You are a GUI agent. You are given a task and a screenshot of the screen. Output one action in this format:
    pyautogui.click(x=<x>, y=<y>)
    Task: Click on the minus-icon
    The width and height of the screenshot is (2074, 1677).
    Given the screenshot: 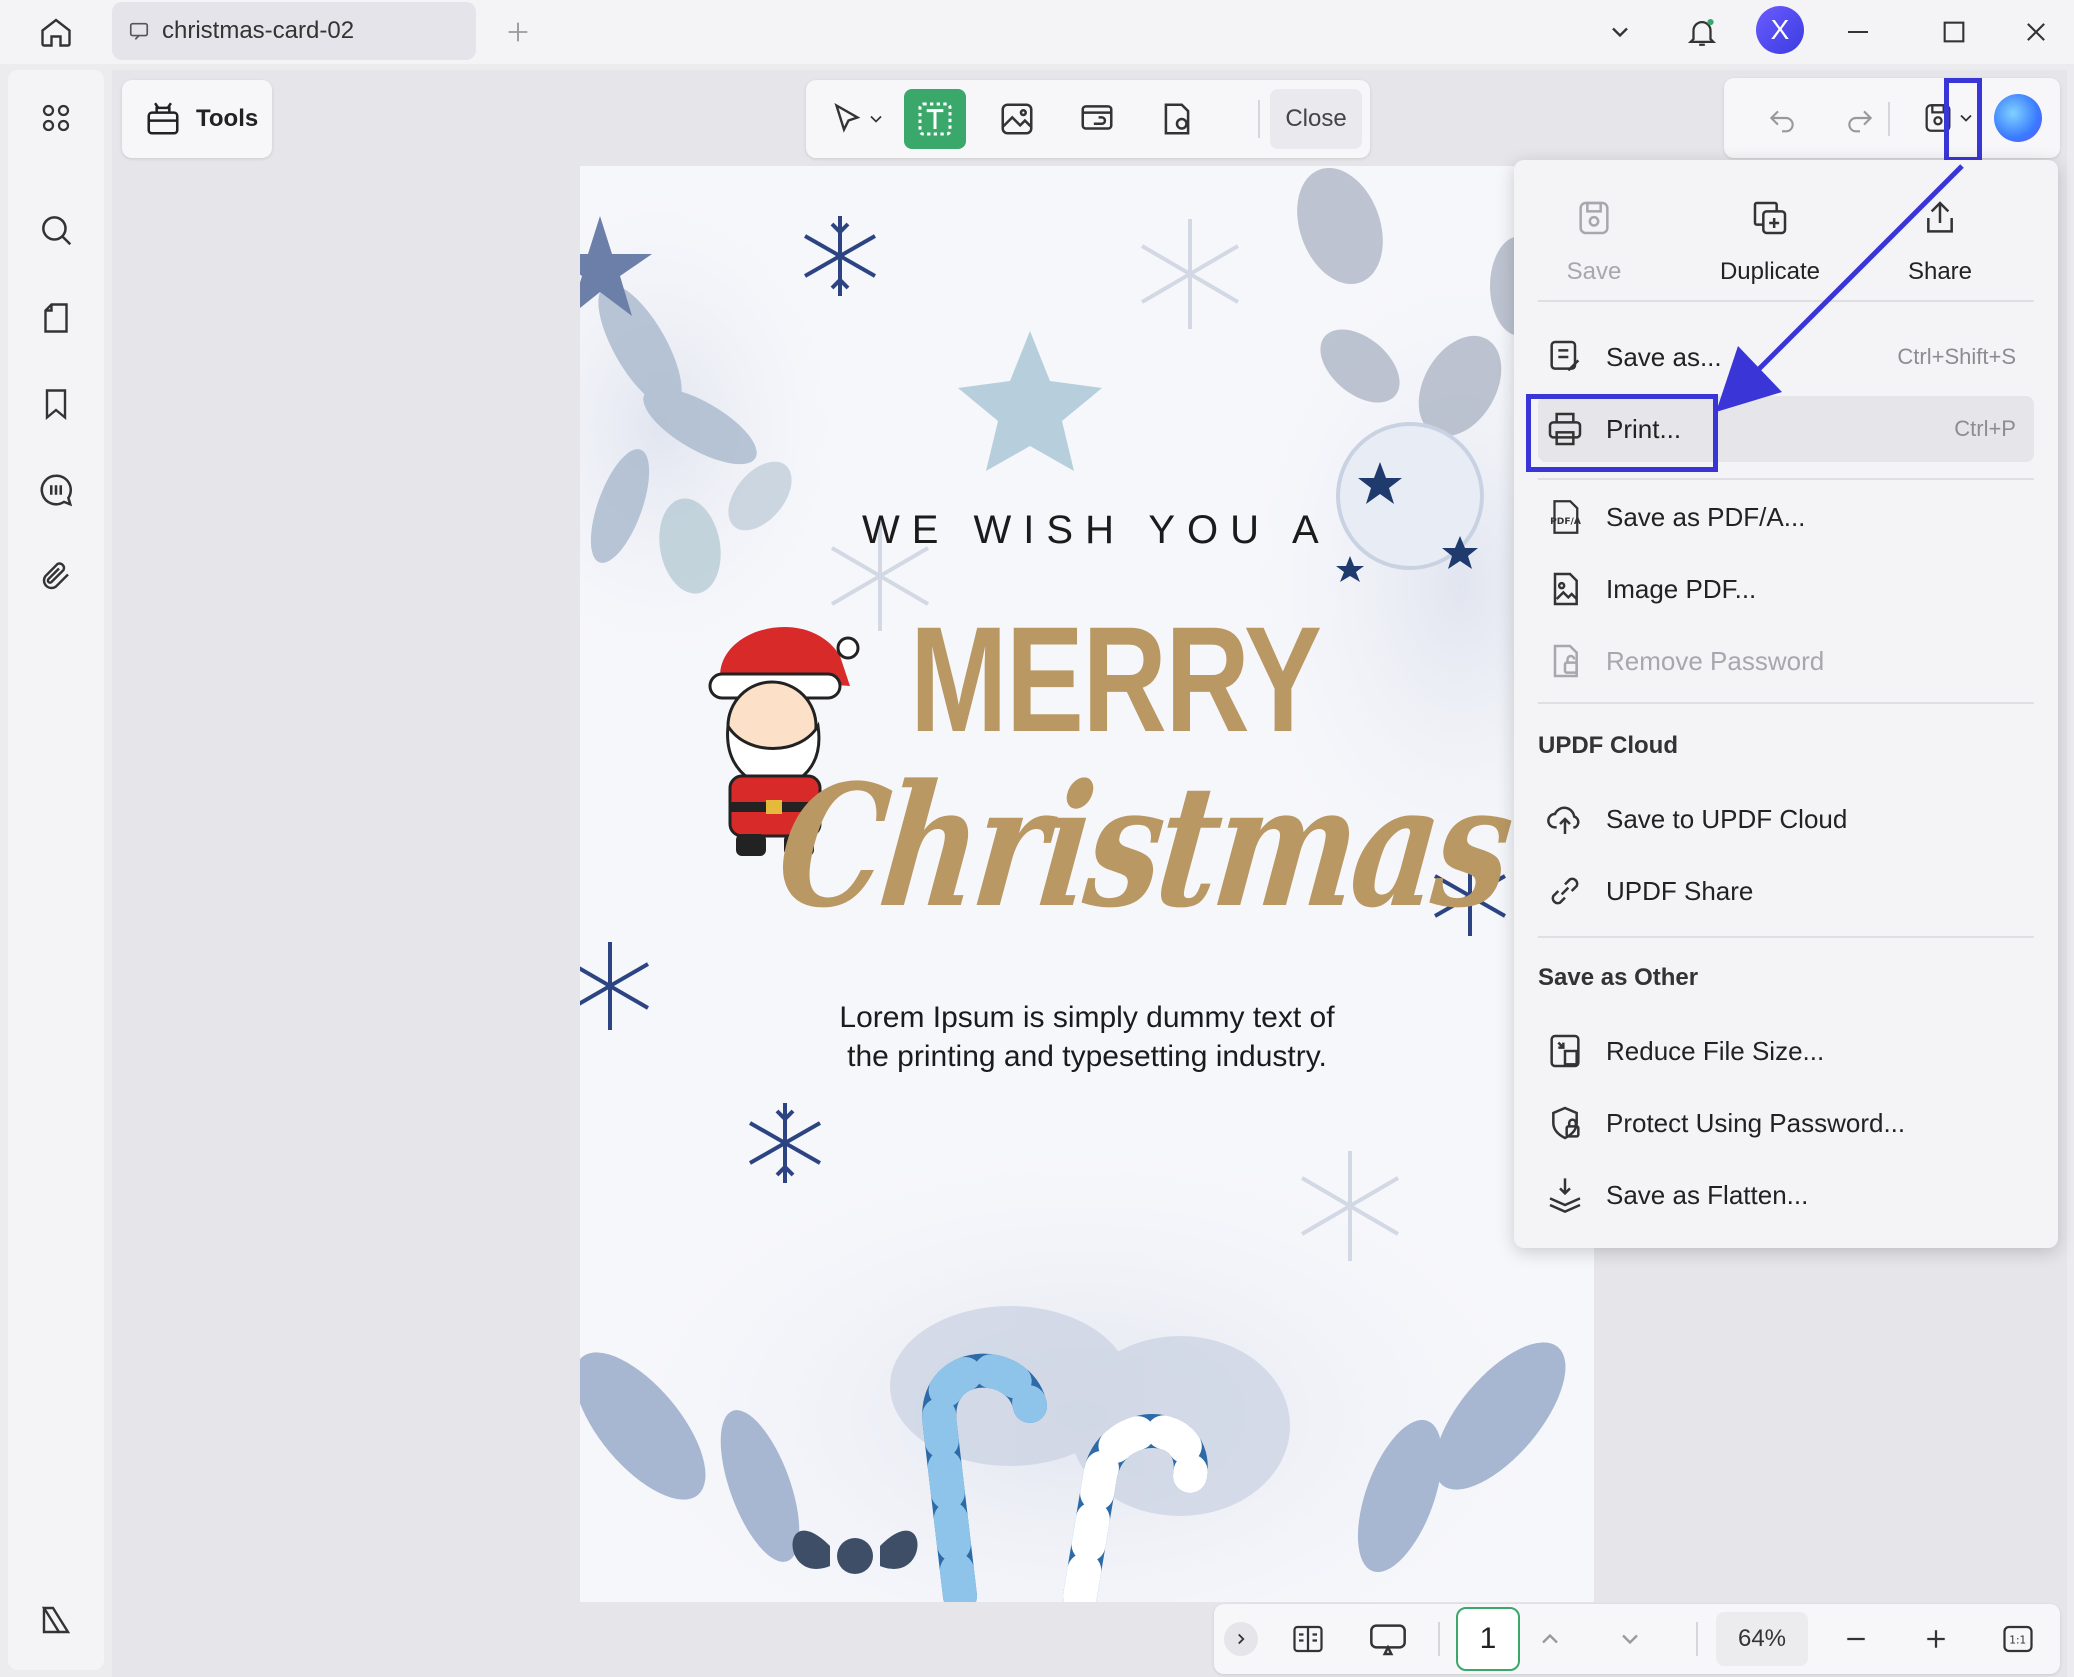 What is the action you would take?
    pyautogui.click(x=1856, y=1639)
    